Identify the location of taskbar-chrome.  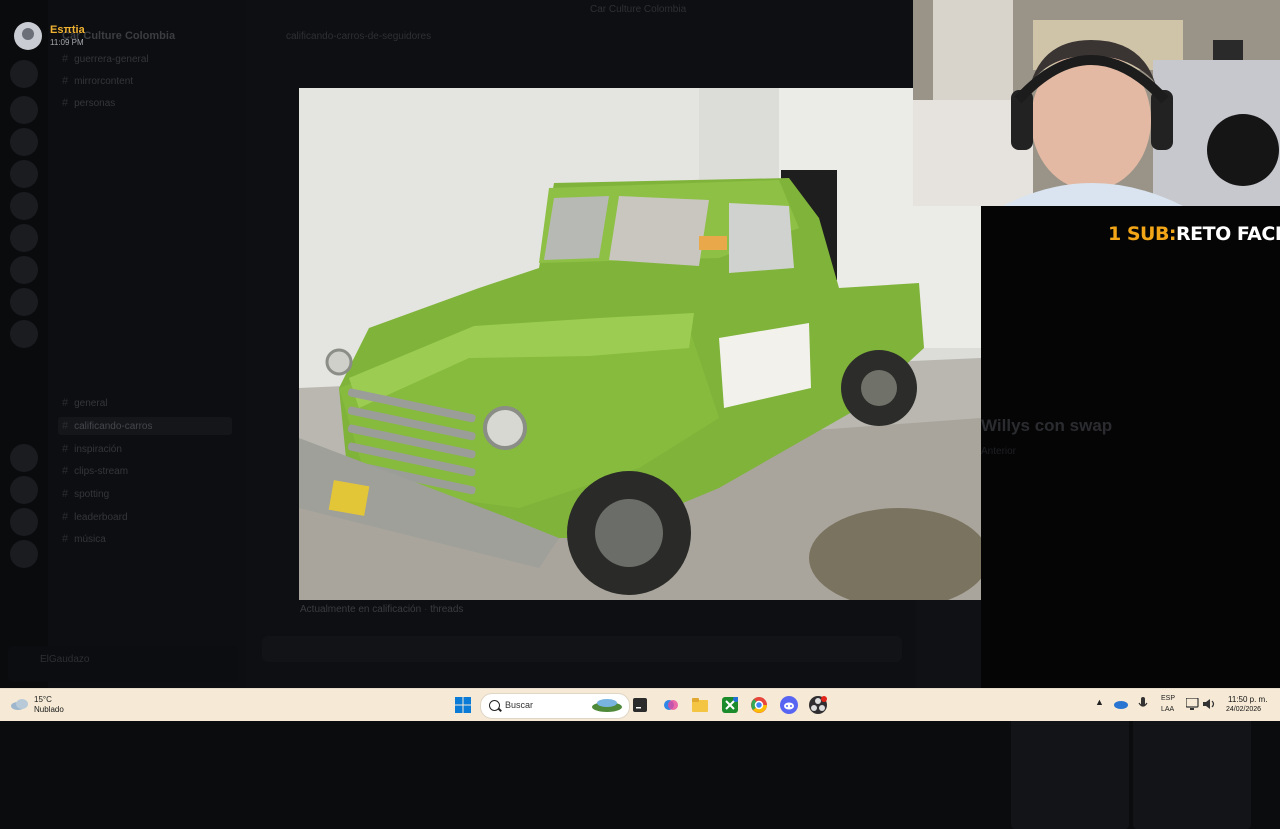
(759, 705).